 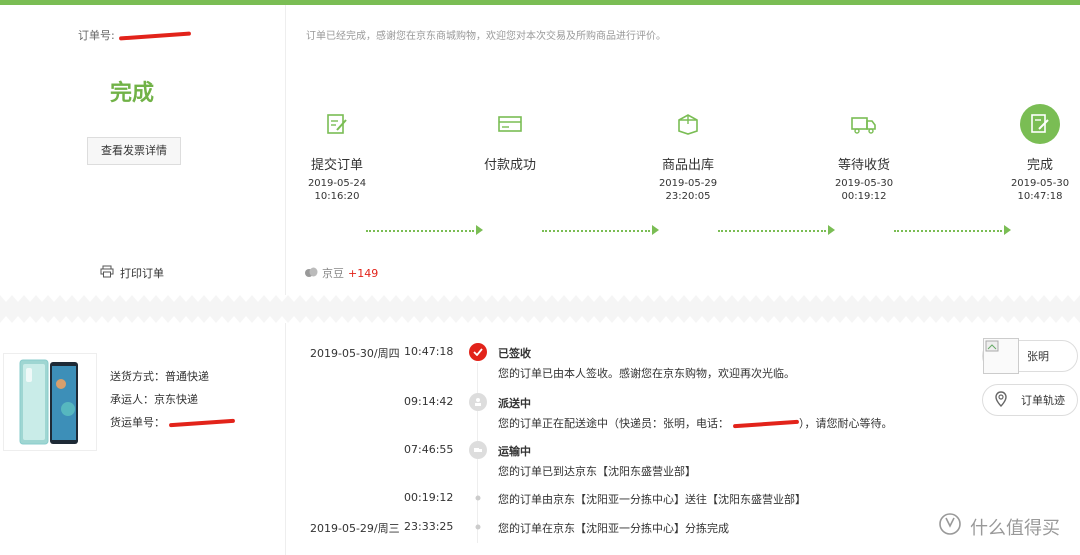 What do you see at coordinates (429, 497) in the screenshot?
I see `event-time: 00:19:12` at bounding box center [429, 497].